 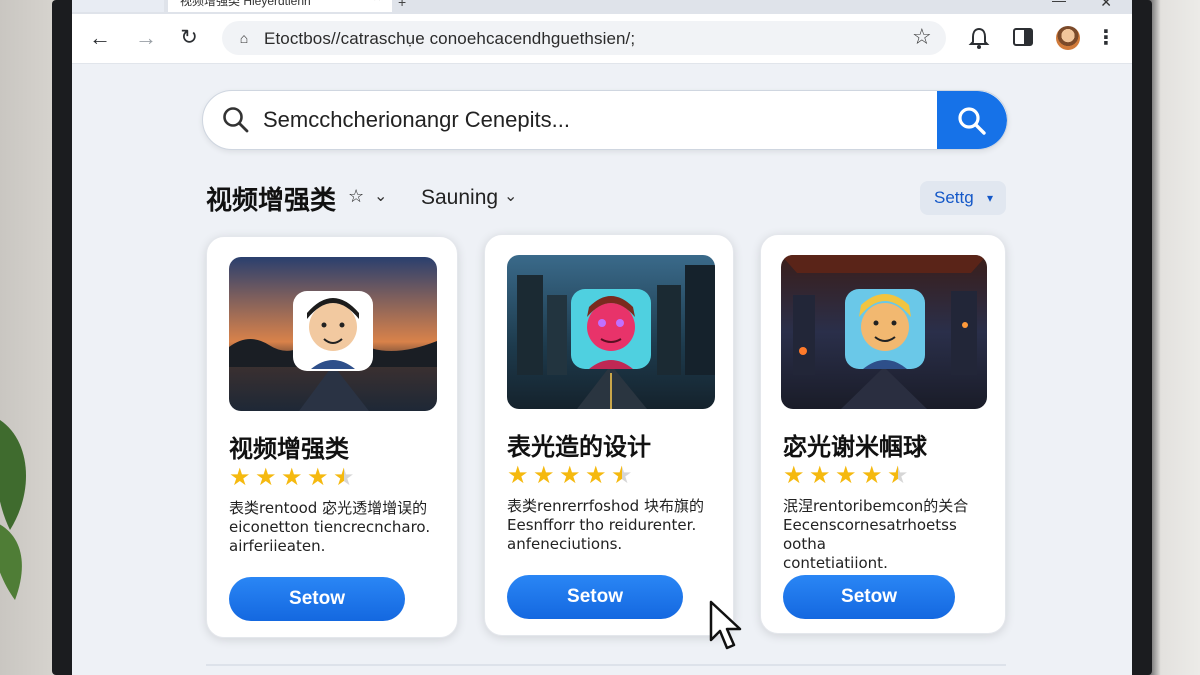 I want to click on back-arrow-icon: ←, so click(x=100, y=38).